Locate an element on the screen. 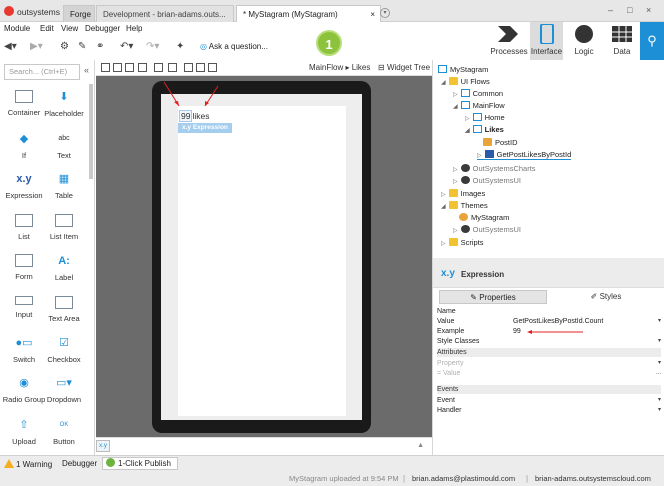 The height and width of the screenshot is (486, 664). close-tab-icon: × is located at coordinates (372, 14).